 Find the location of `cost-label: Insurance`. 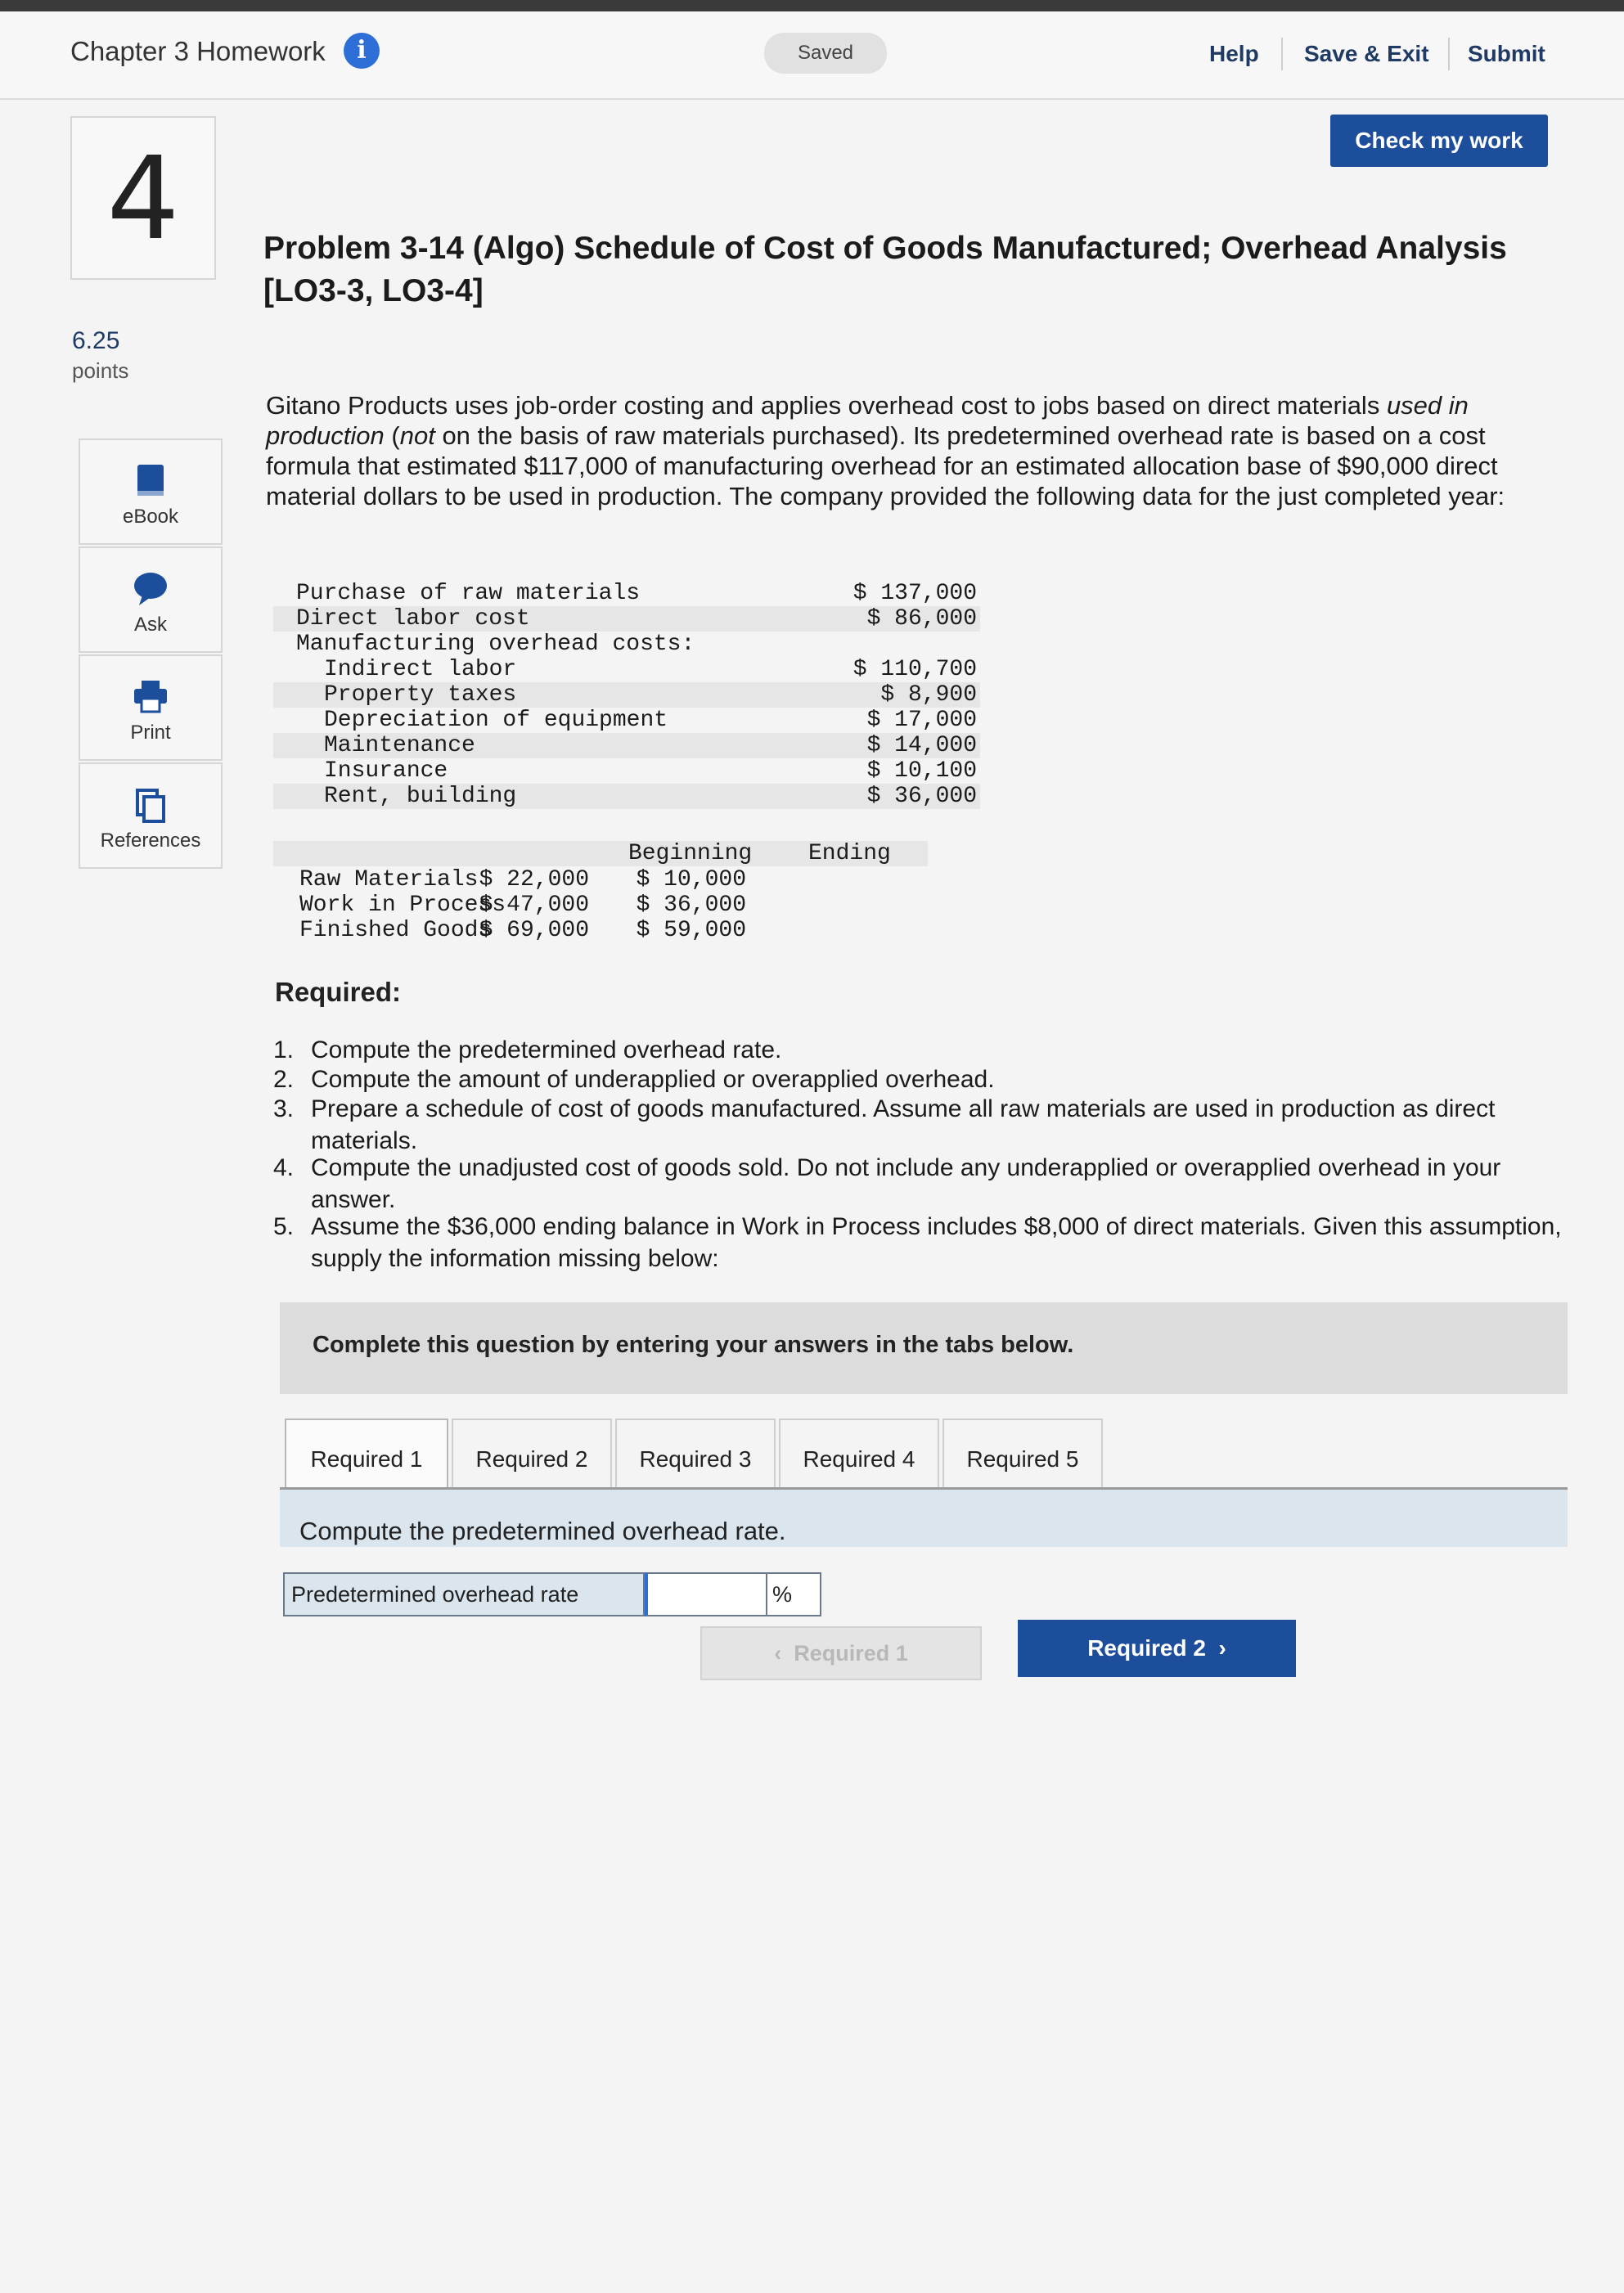

cost-label: Insurance is located at coordinates (386, 771).